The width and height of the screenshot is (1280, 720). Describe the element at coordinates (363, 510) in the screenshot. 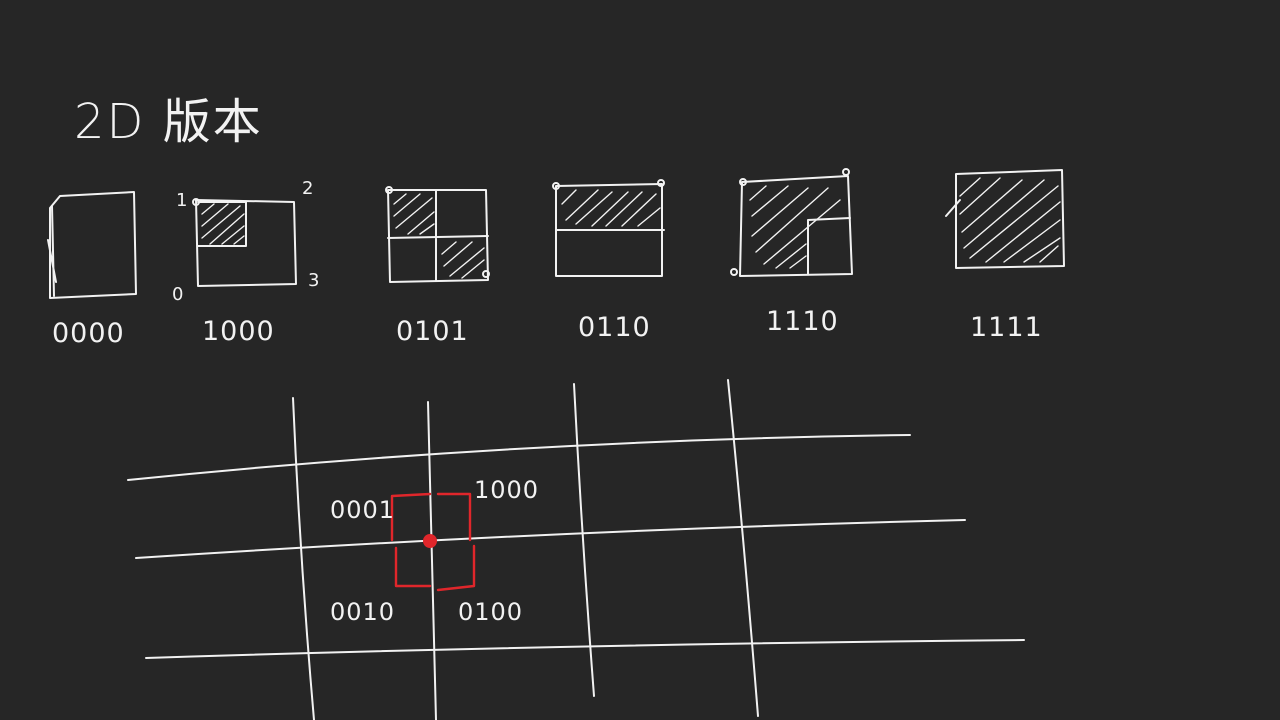

I see `grid-cell-label: 0001` at that location.